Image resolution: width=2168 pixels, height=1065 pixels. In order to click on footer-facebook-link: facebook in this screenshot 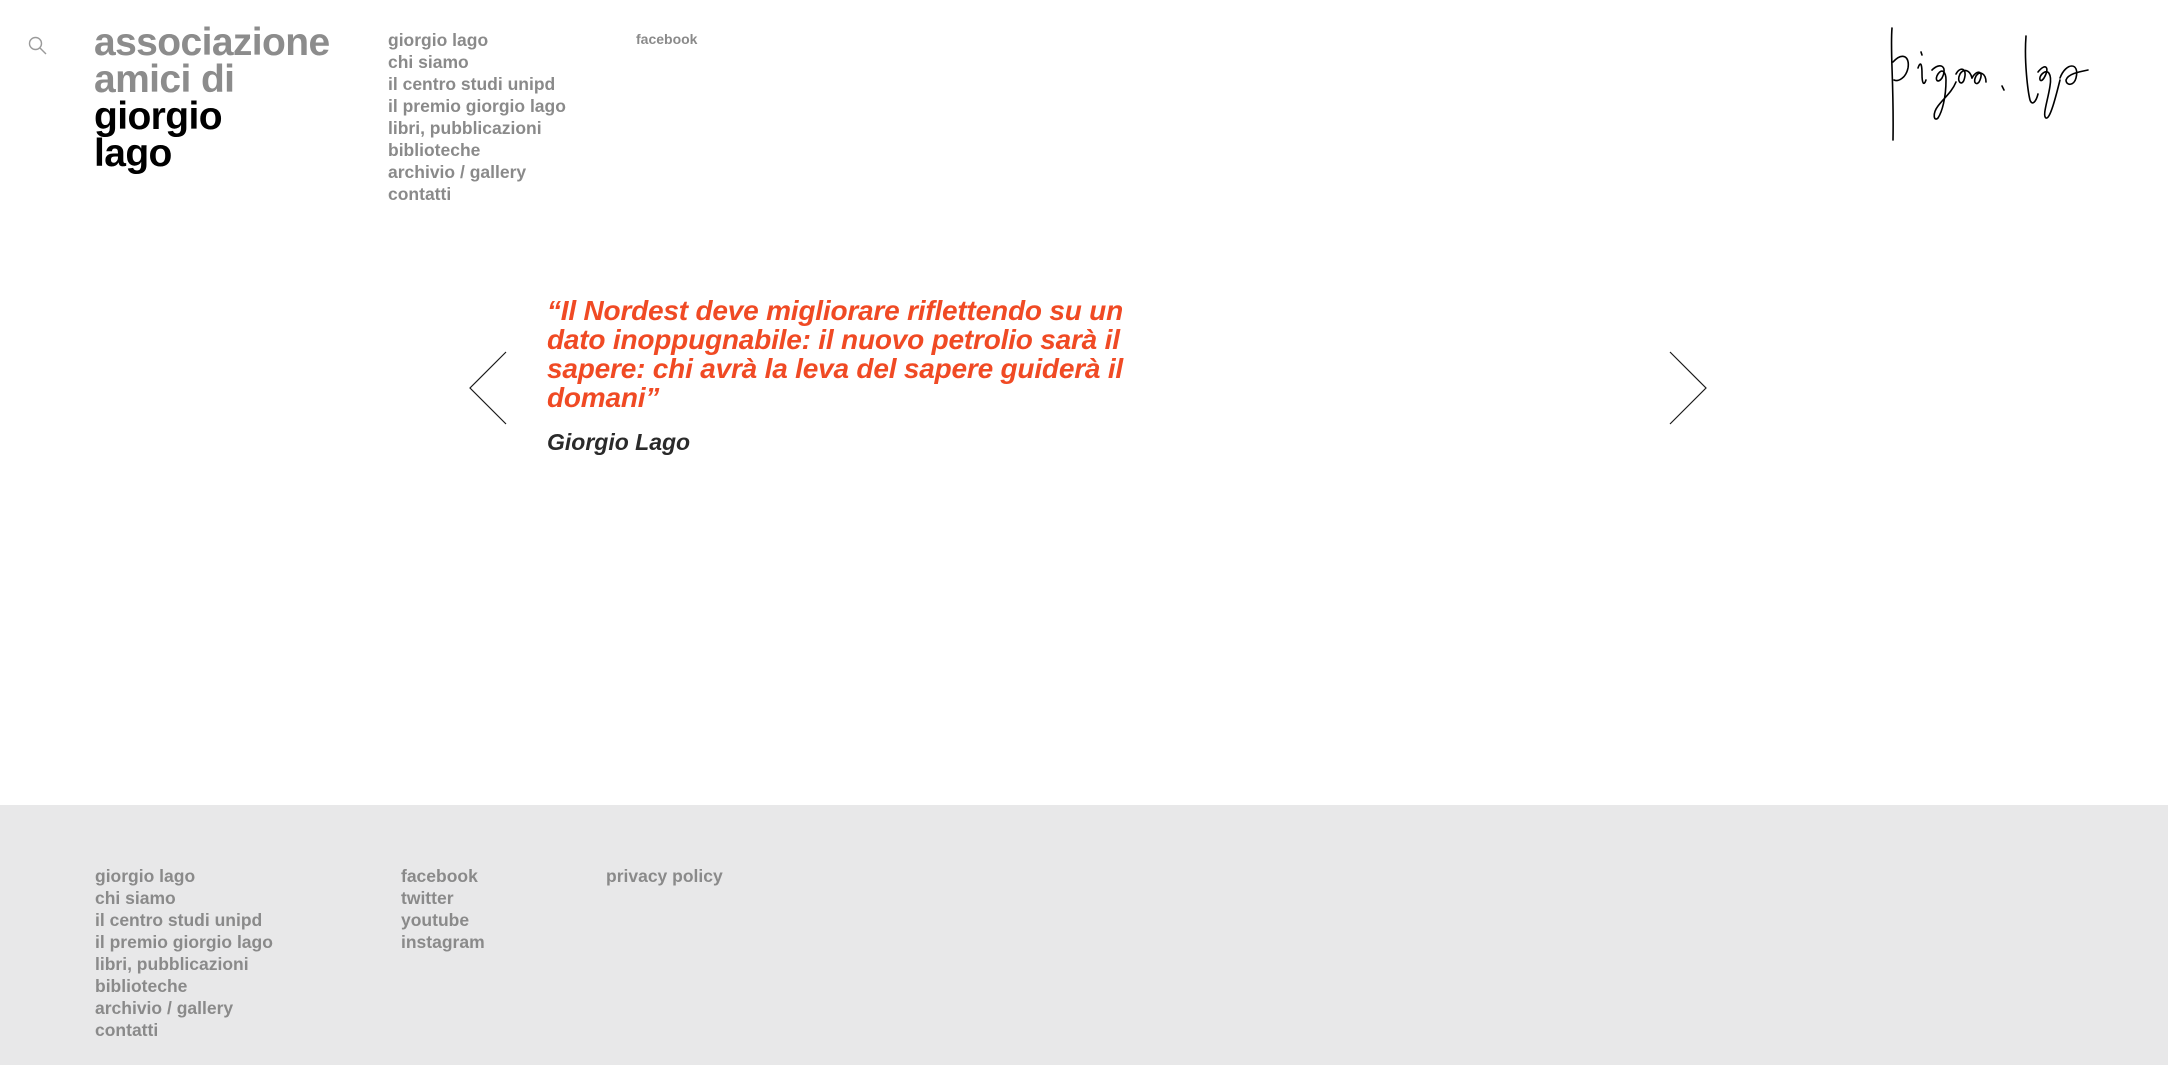, I will do `click(443, 876)`.